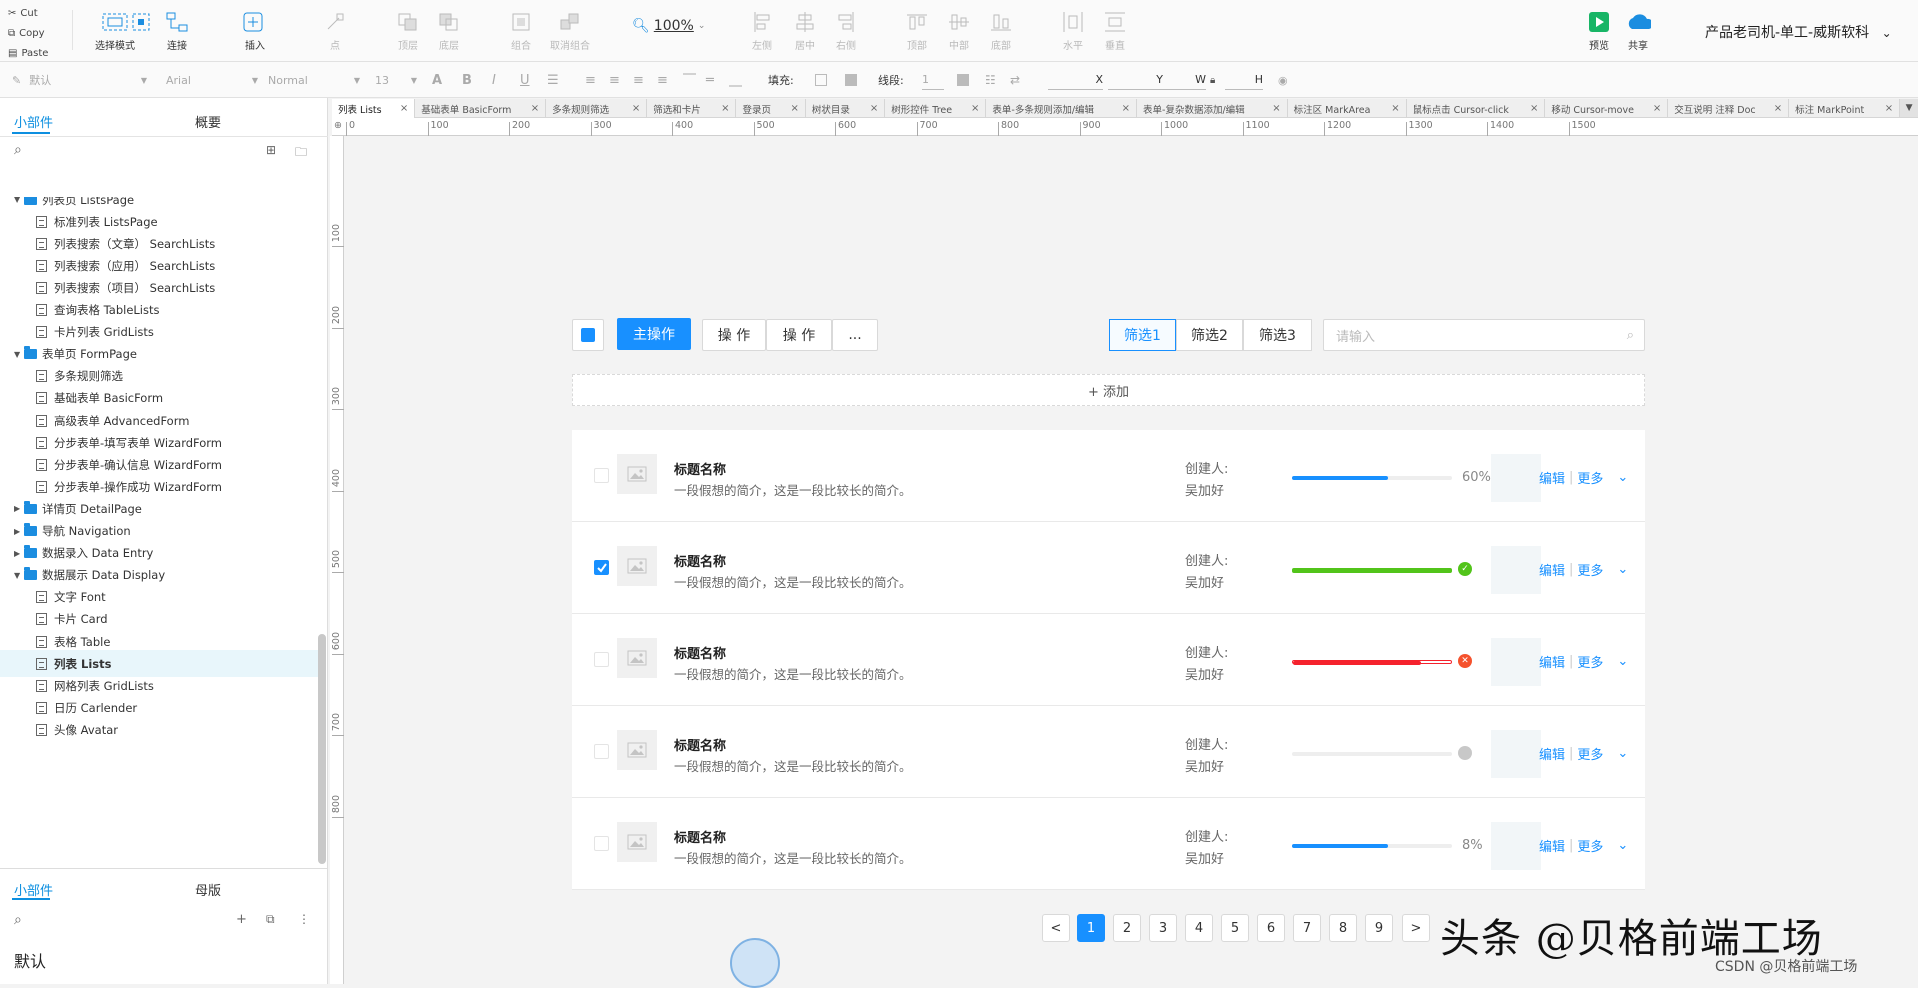 Image resolution: width=1918 pixels, height=988 pixels. Describe the element at coordinates (314, 80) in the screenshot. I see `weight-select: Normal ▼` at that location.